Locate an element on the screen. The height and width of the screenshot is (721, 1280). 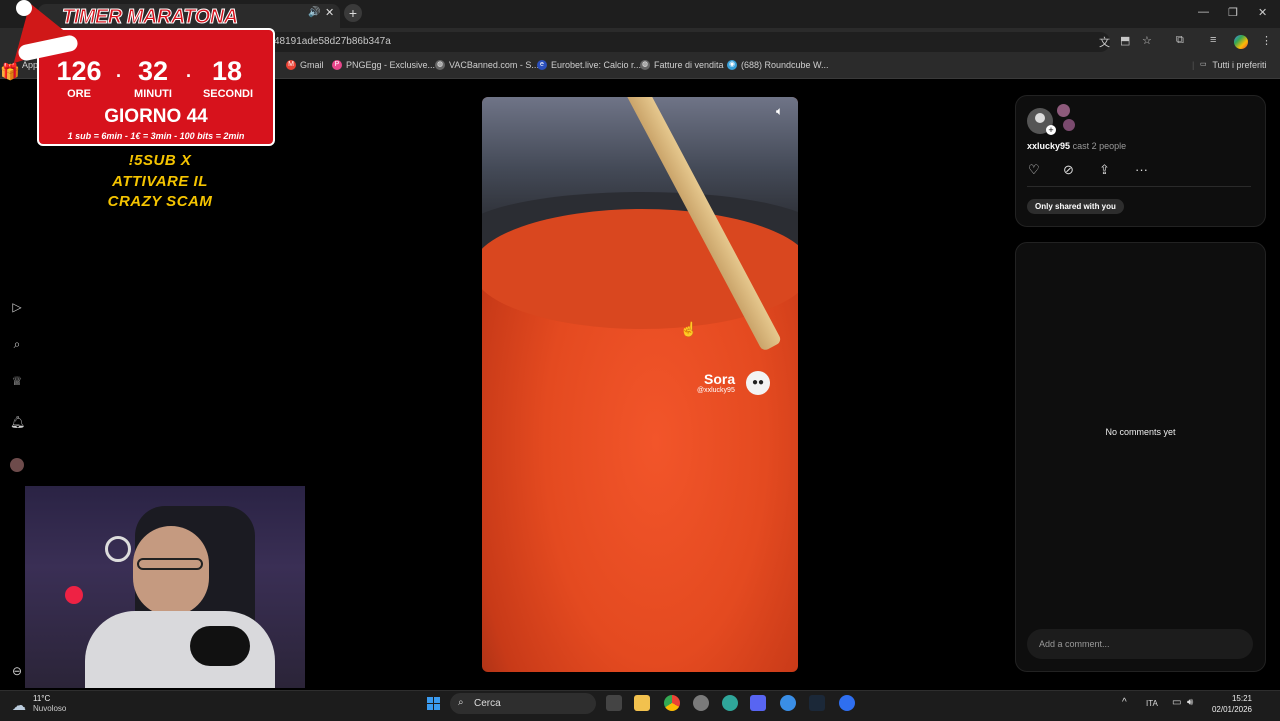
more-icon: ··· is located at coordinates (1141, 169).